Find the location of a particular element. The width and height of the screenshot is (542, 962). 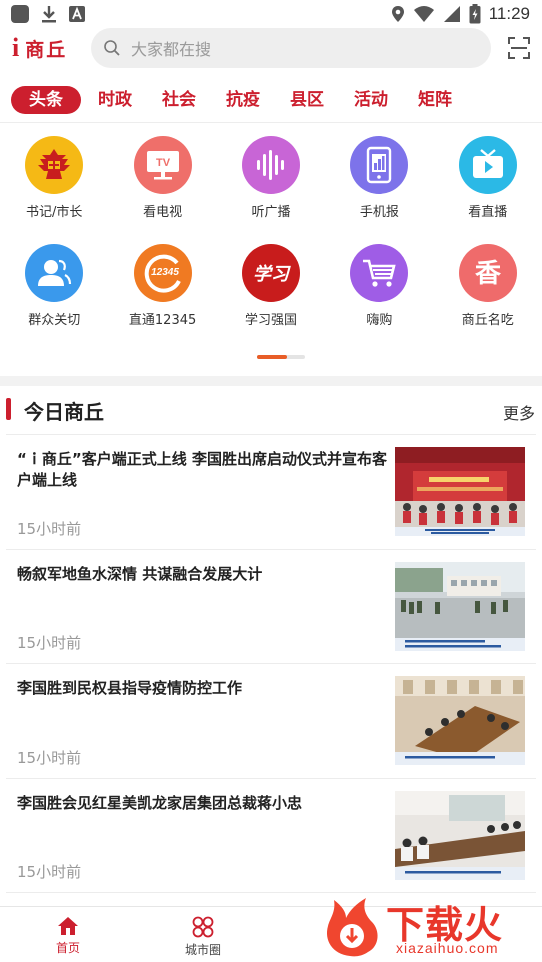

tab-politics: 时政 is located at coordinates (115, 100).